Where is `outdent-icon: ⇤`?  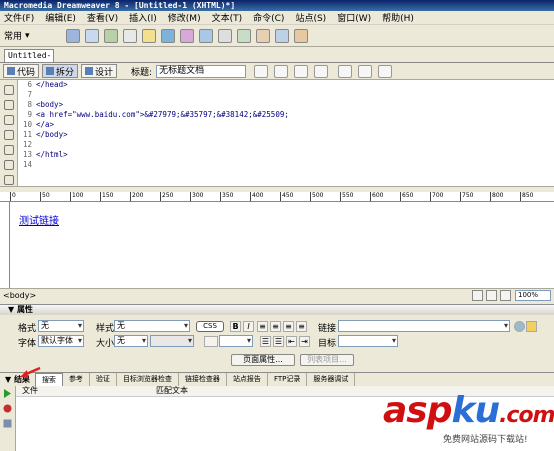 outdent-icon: ⇤ is located at coordinates (291, 341).